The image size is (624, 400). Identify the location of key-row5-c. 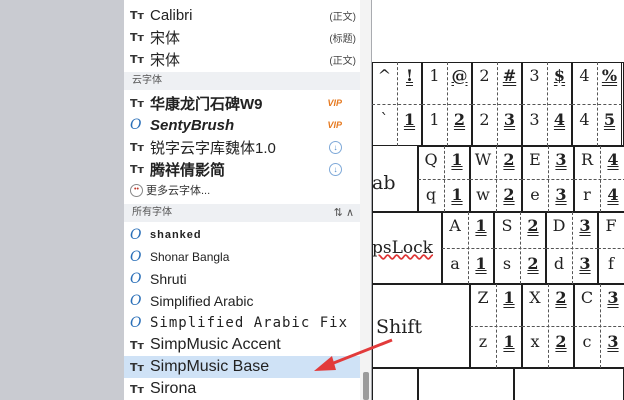
(569, 384).